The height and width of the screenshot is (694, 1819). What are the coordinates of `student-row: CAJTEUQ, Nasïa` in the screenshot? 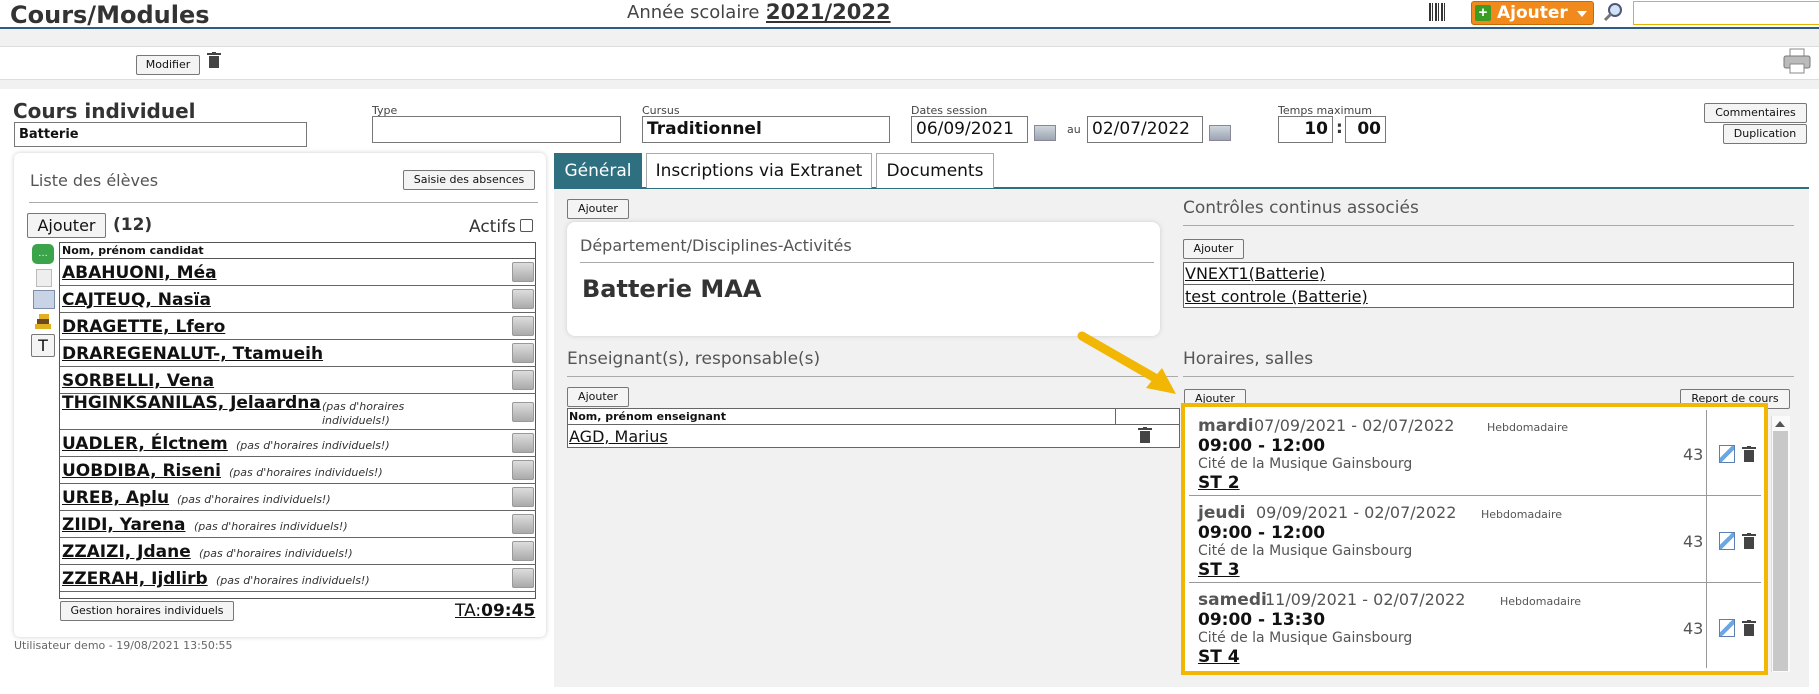 It's located at (298, 299).